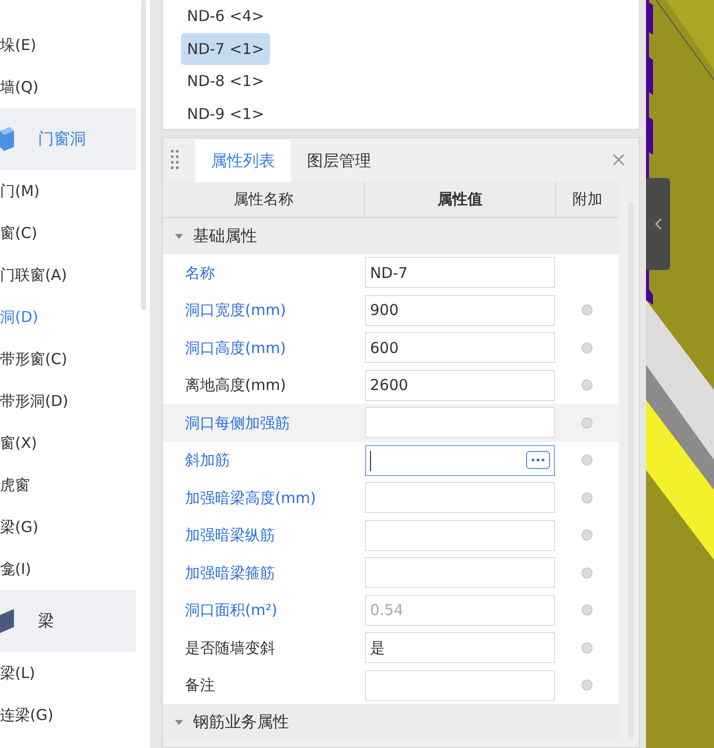 The height and width of the screenshot is (748, 714). I want to click on column-header: 附加, so click(588, 199).